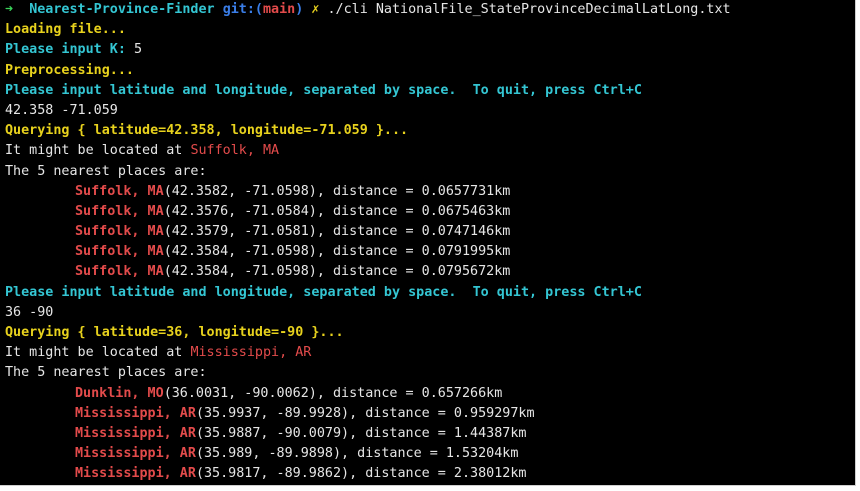 This screenshot has width=860, height=491. I want to click on git-branch: main, so click(279, 9).